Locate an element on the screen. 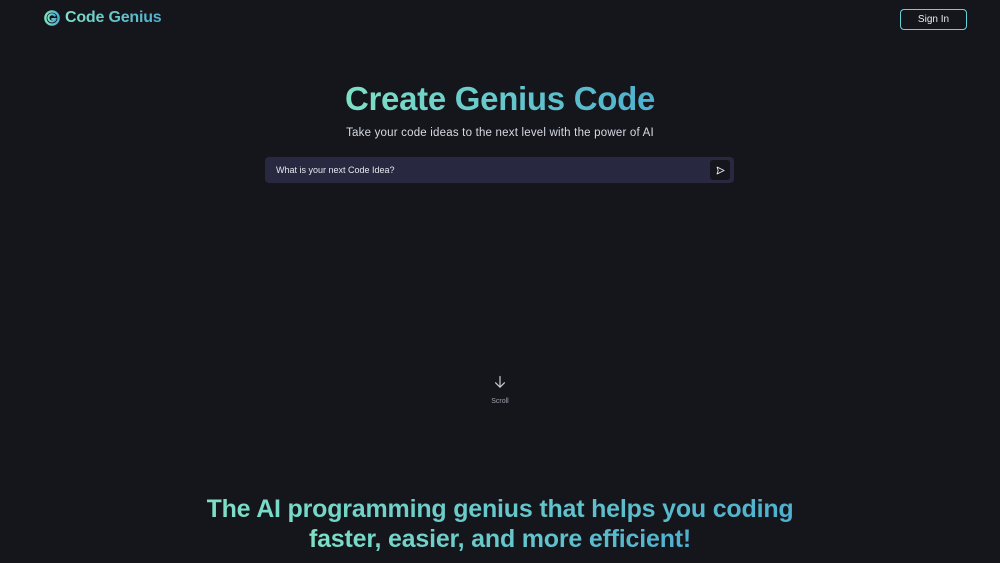  arrow-down-icon is located at coordinates (500, 381).